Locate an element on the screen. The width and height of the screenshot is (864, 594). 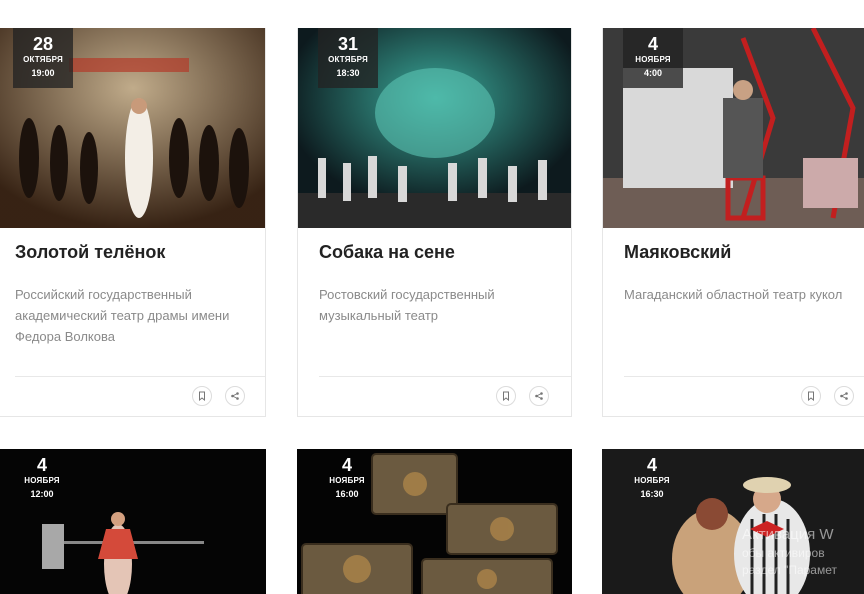
event-time: 4:00 is located at coordinates (652, 73).